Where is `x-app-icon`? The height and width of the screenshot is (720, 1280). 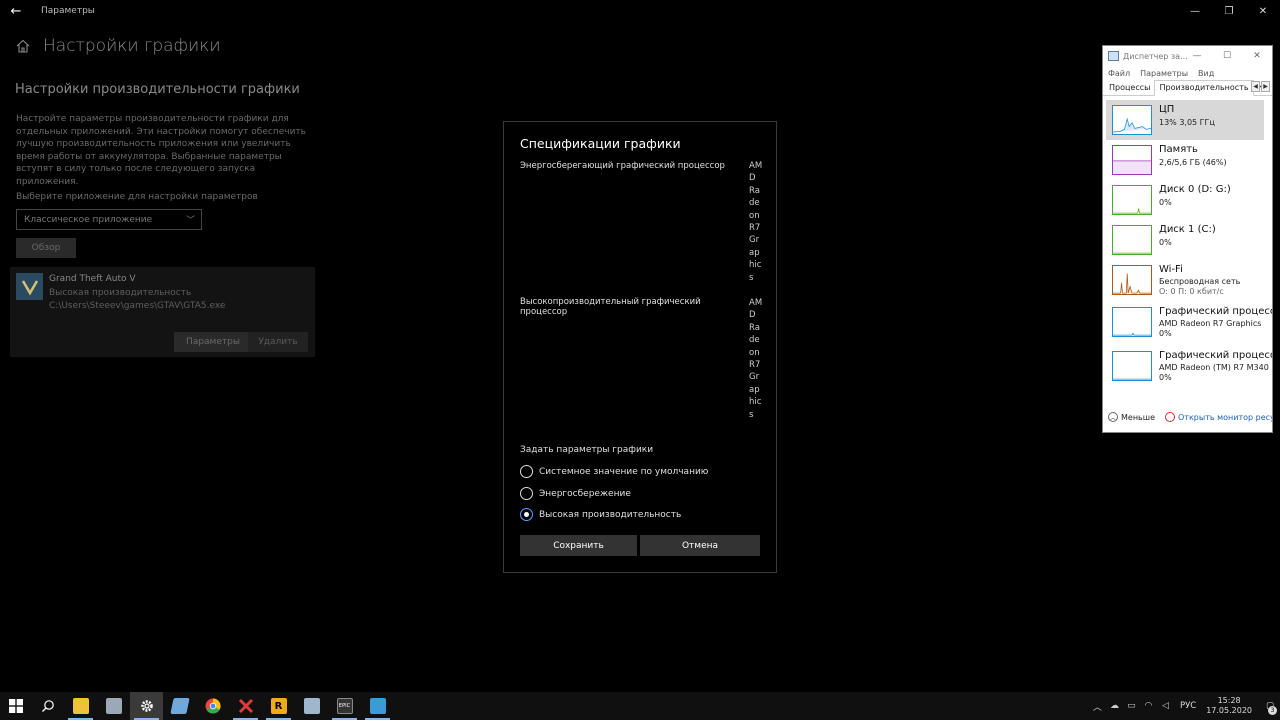
x-app-icon is located at coordinates (245, 706).